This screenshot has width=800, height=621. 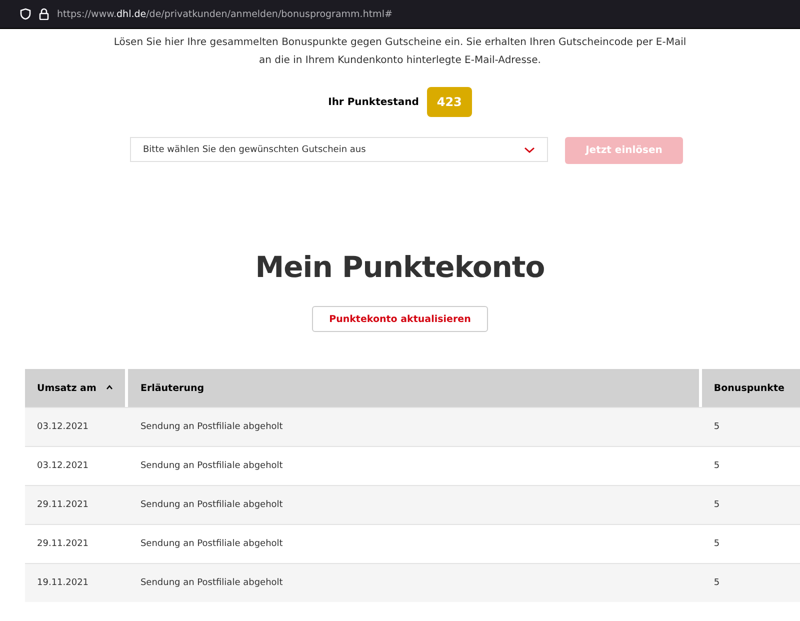 I want to click on intro-text: Lösen Sie hier Ihre gesammelten Bonuspunkte gegen Gutscheine ein. Sie erhalten Ihren Gutscheincode per E-Mail, so click(x=400, y=43).